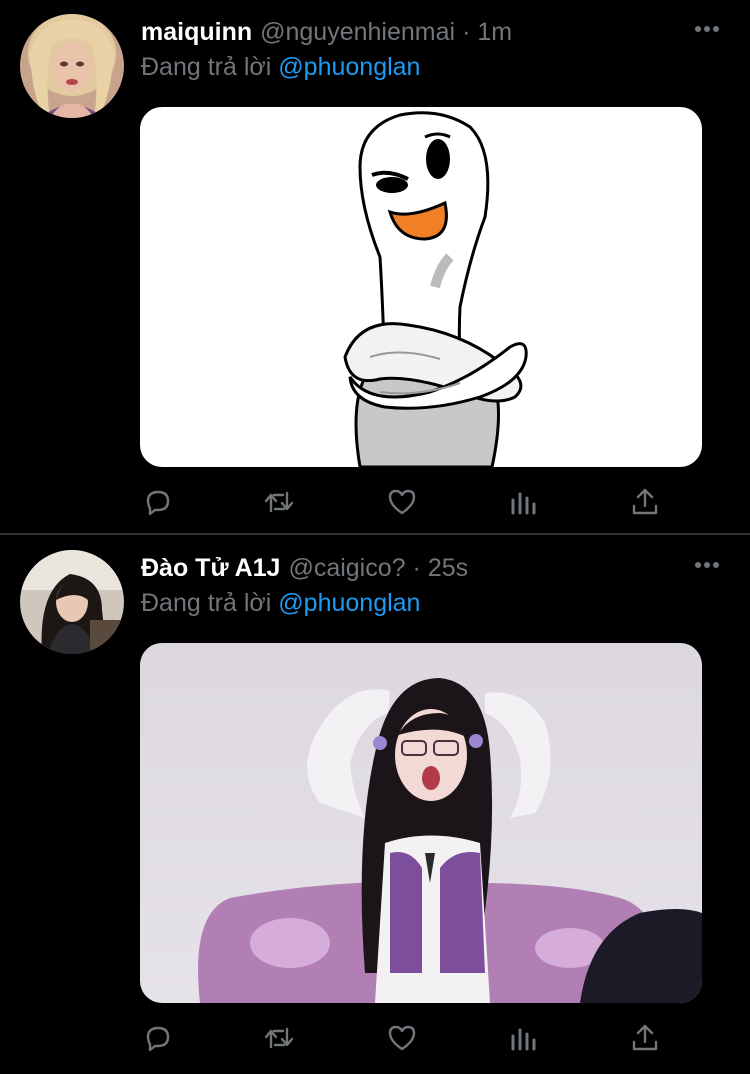 This screenshot has width=750, height=1074. Describe the element at coordinates (494, 32) in the screenshot. I see `timestamp: 1m` at that location.